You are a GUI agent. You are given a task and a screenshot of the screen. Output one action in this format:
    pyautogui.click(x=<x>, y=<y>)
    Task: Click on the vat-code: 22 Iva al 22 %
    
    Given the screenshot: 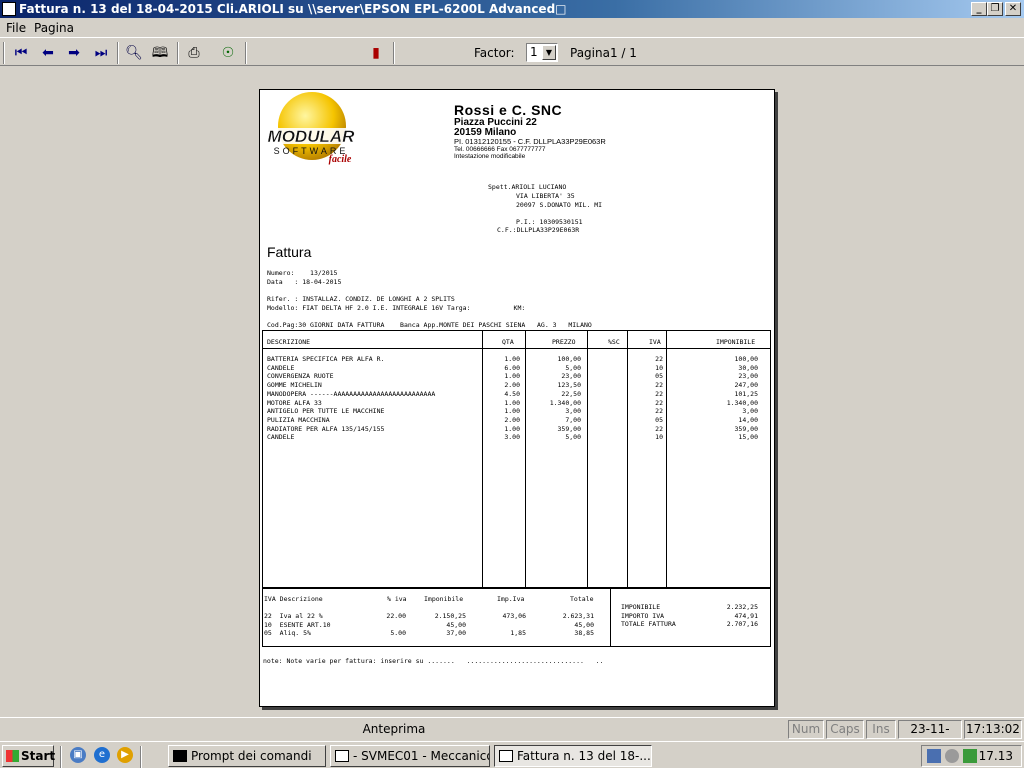 What is the action you would take?
    pyautogui.click(x=293, y=616)
    